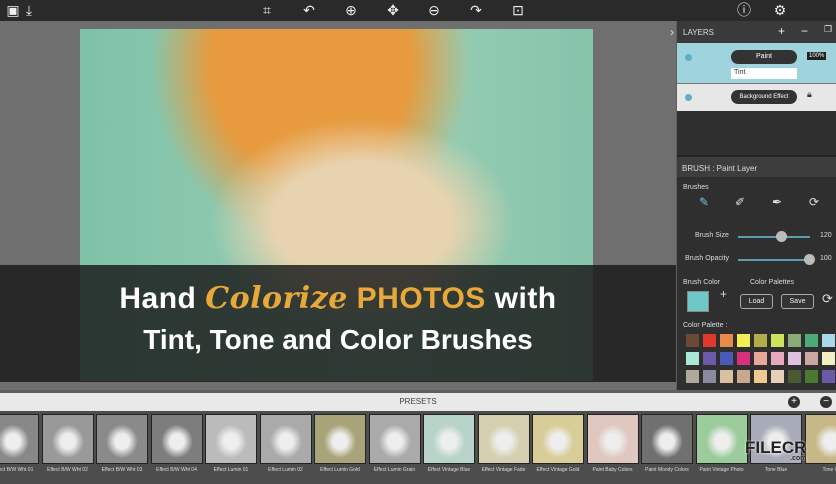 This screenshot has height=484, width=836. Describe the element at coordinates (764, 97) in the screenshot. I see `layer-name: Background Effect` at that location.